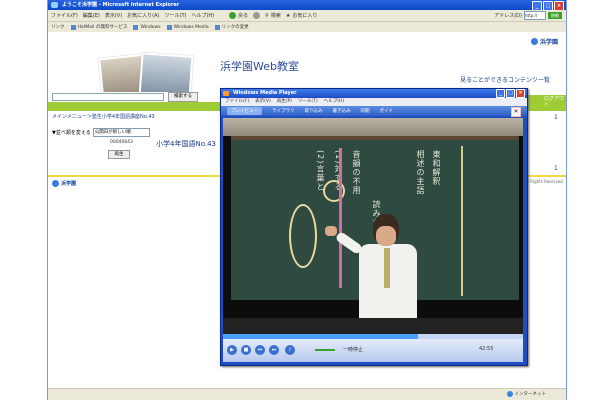 Image resolution: width=610 pixels, height=400 pixels. I want to click on star-icon: ★, so click(288, 15).